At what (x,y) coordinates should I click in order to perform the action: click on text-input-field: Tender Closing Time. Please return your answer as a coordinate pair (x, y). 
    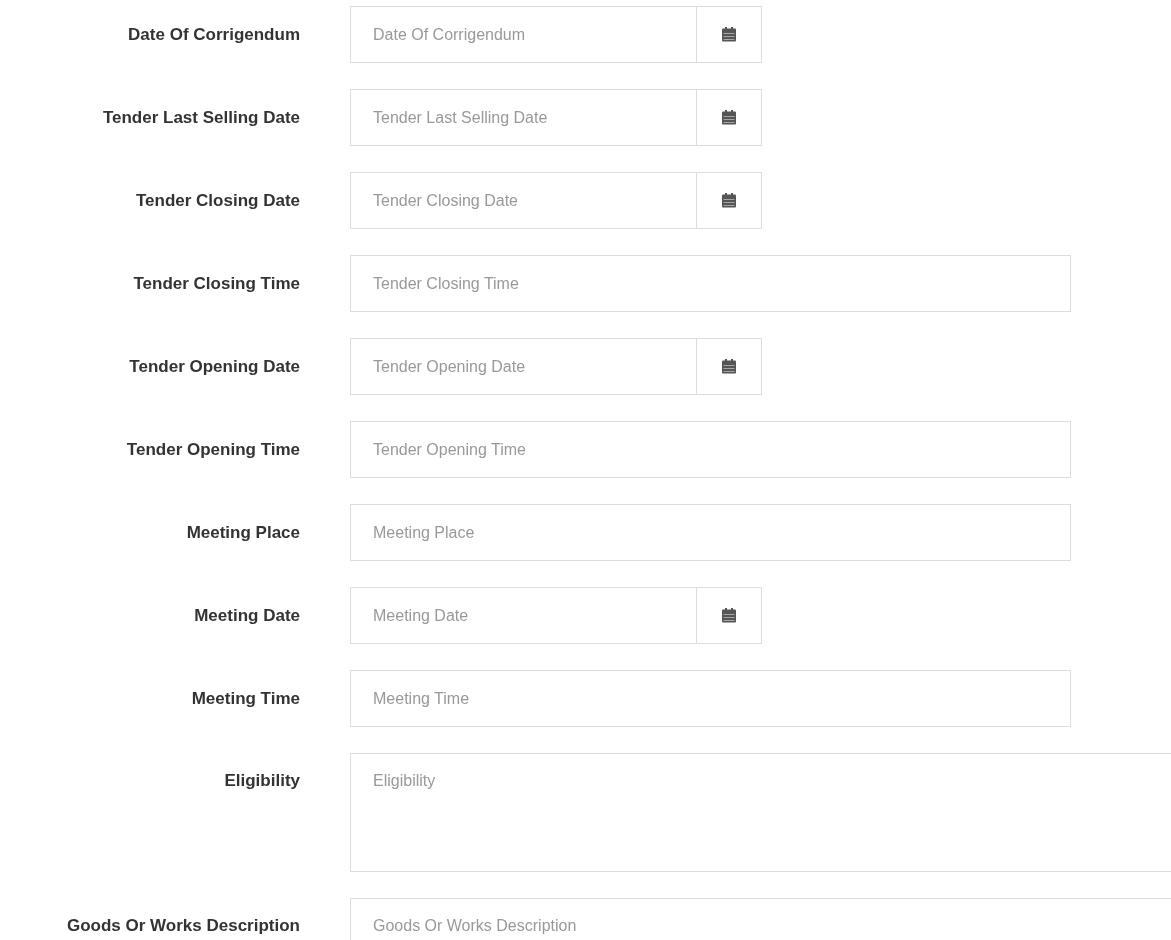
    Looking at the image, I should click on (710, 283).